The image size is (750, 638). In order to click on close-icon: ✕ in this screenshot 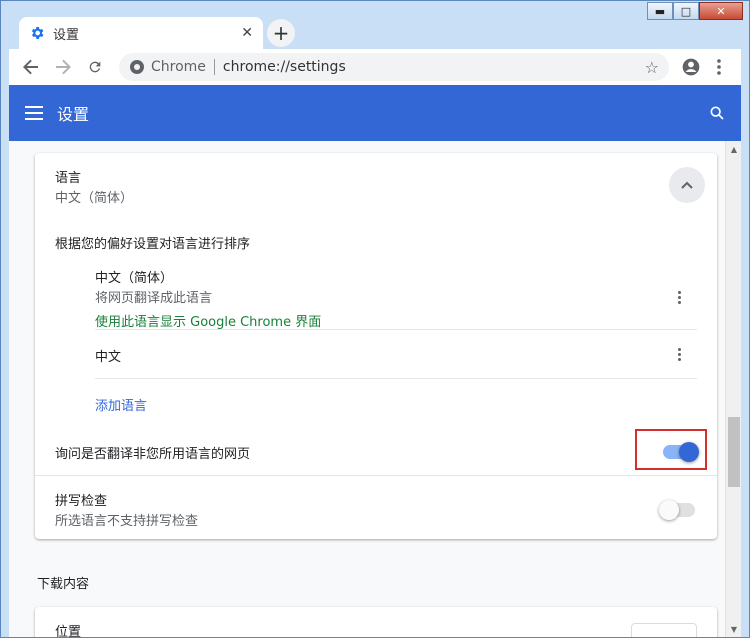, I will do `click(247, 33)`.